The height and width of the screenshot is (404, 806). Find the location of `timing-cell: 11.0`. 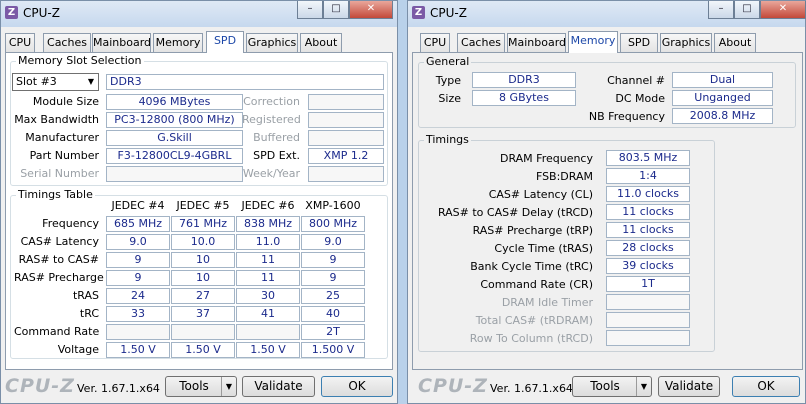

timing-cell: 11.0 is located at coordinates (268, 242).